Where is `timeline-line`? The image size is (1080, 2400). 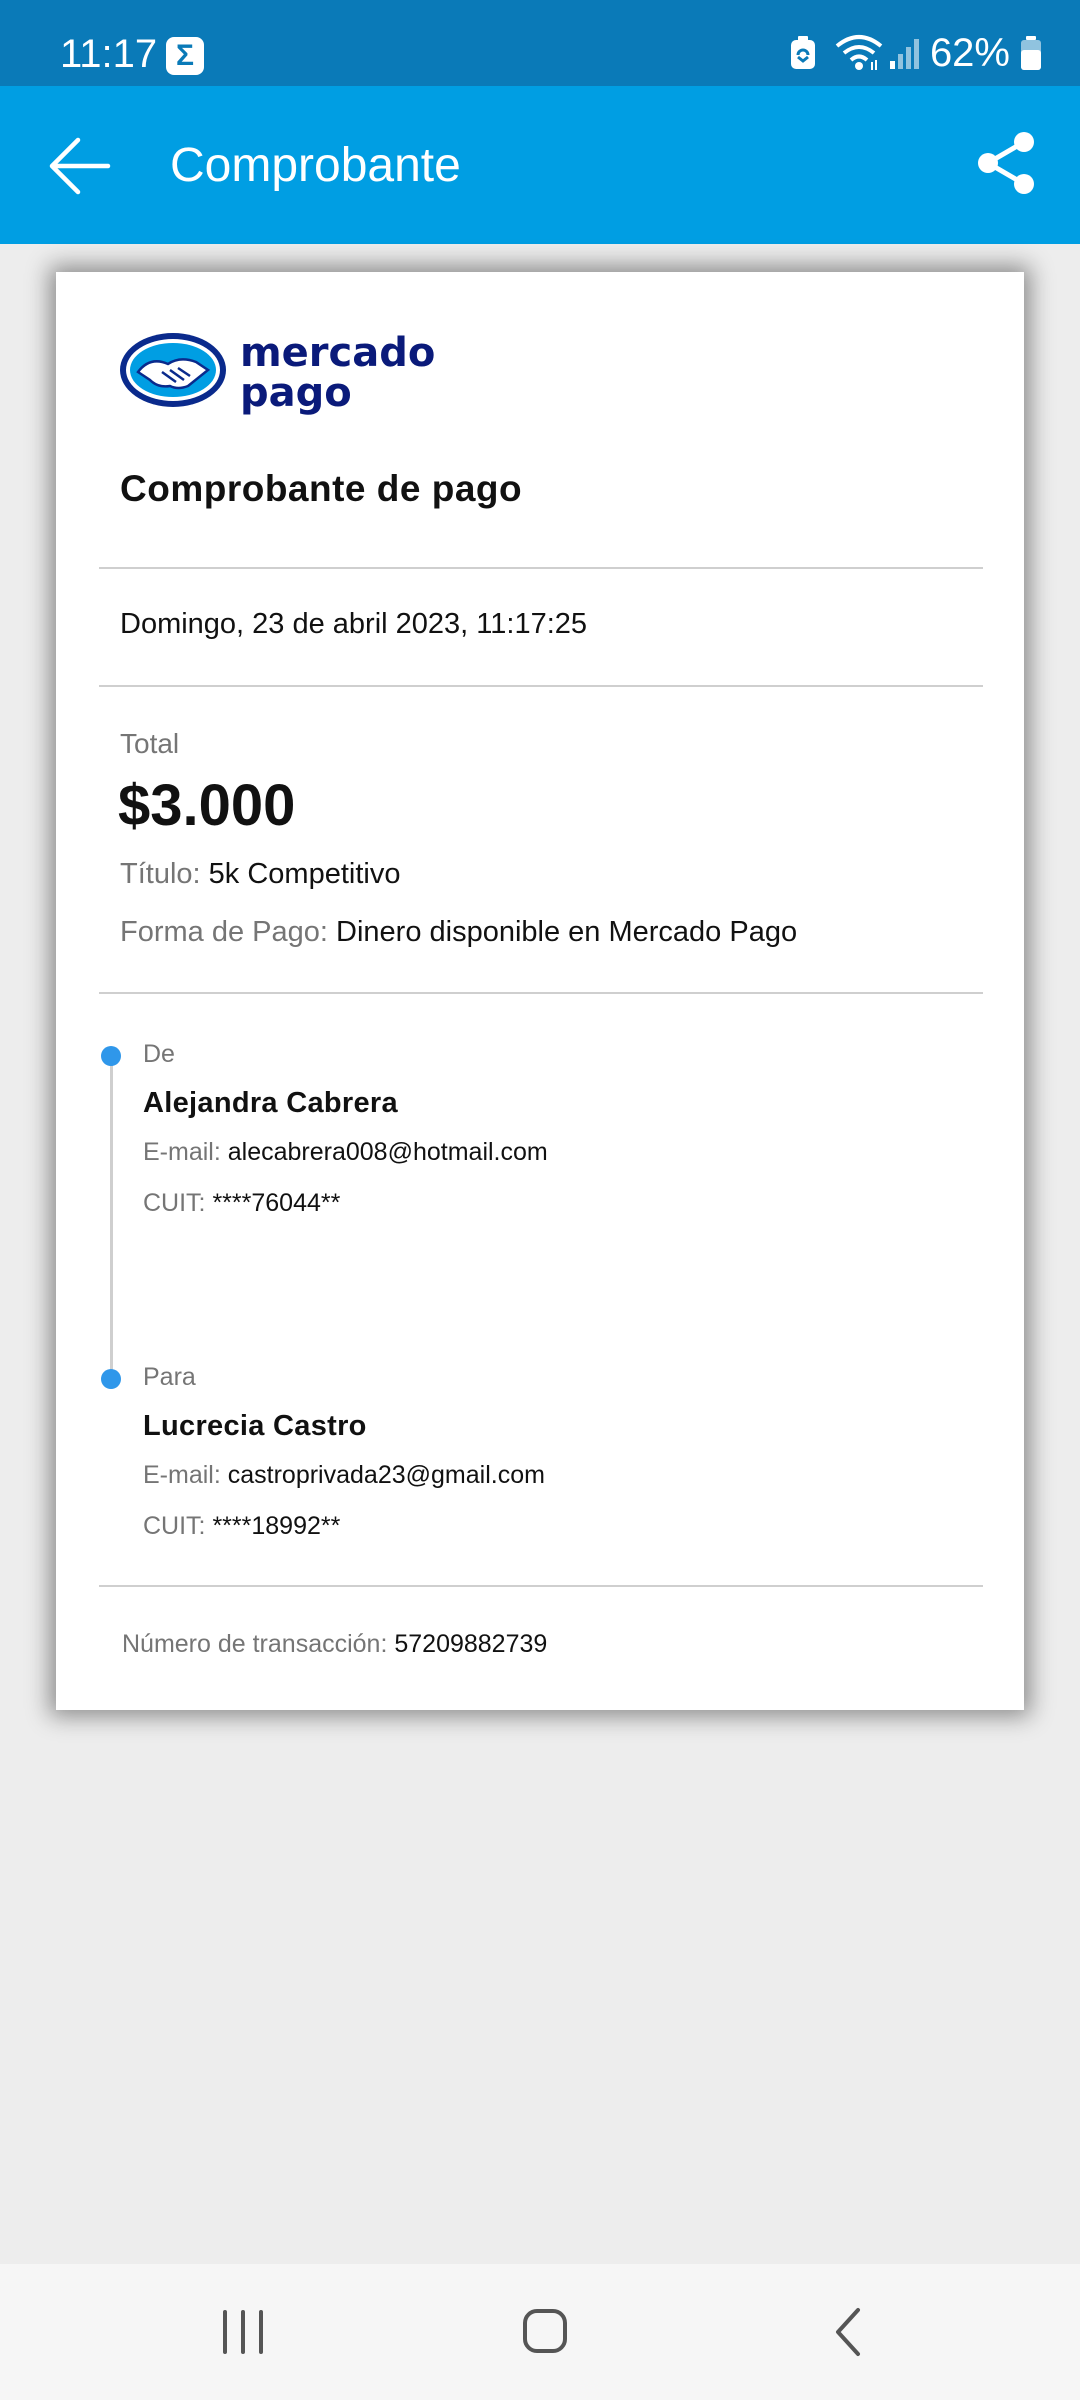
timeline-line is located at coordinates (111, 1218).